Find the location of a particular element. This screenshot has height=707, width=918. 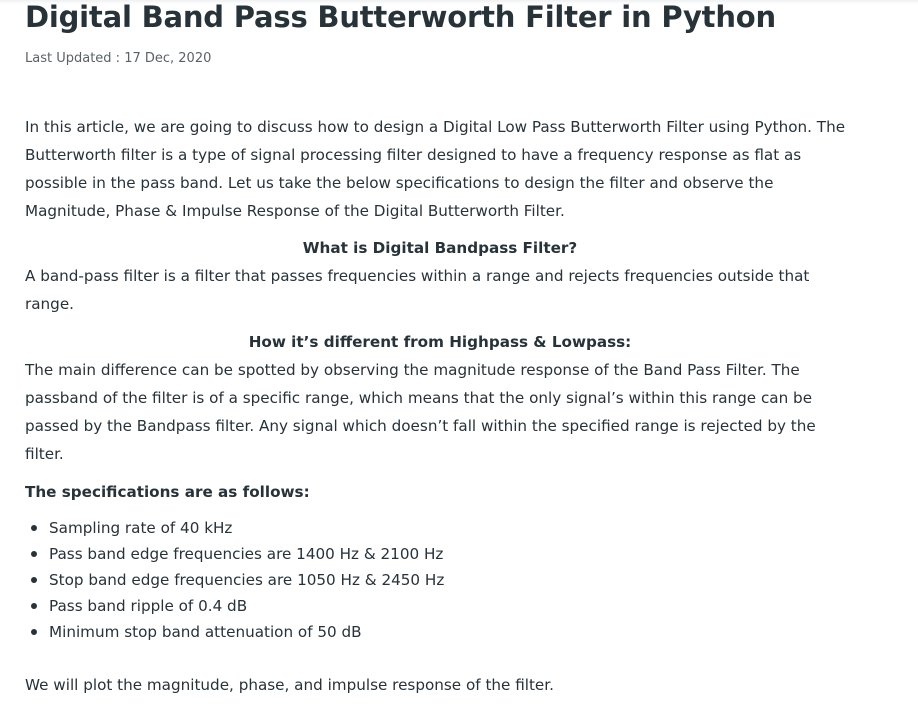

last-updated: Last Updated : 17 Dec, 2020 is located at coordinates (118, 58).